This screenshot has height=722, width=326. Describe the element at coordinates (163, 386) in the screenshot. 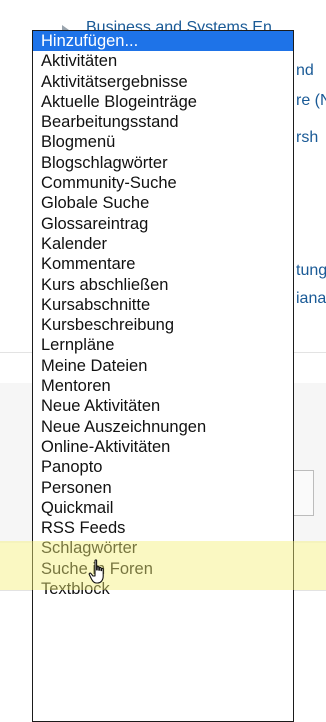

I see `dropdown-option: Mentoren` at that location.